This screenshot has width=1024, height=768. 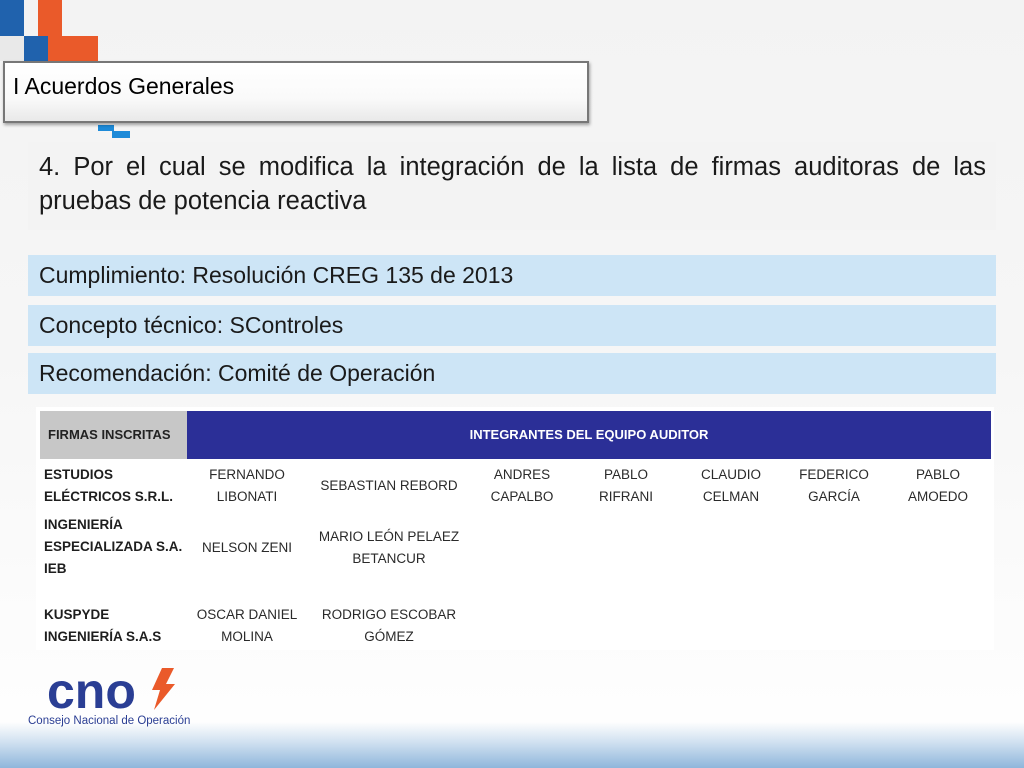 What do you see at coordinates (834, 485) in the screenshot?
I see `team-member: FEDERICO GARCÍA` at bounding box center [834, 485].